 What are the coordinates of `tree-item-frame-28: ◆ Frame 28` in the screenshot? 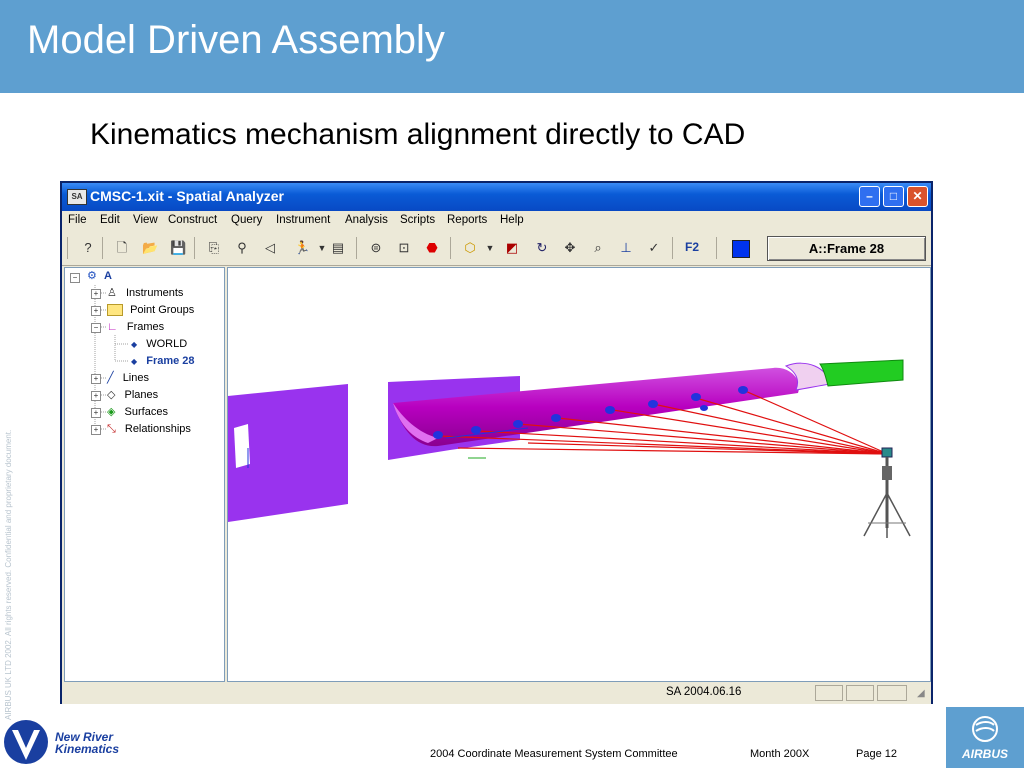 It's located at (163, 361).